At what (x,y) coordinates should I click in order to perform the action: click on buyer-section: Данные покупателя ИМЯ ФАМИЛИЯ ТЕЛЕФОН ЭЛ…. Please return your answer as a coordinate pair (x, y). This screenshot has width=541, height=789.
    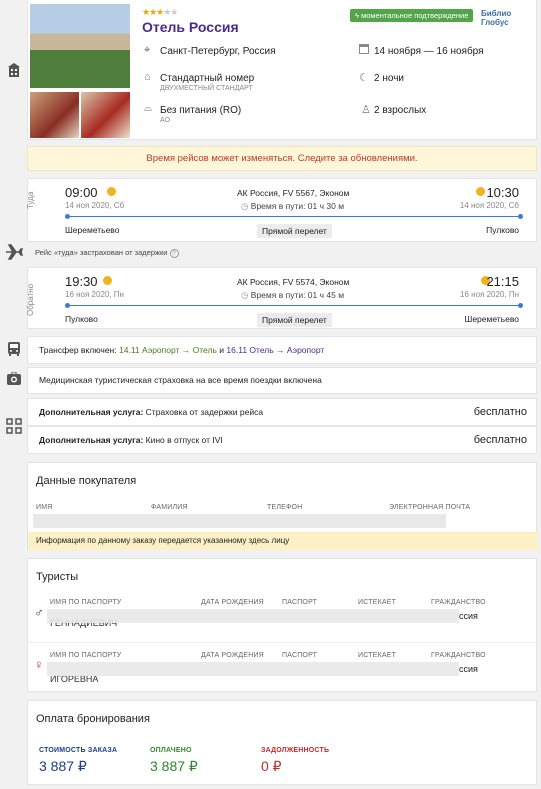
    Looking at the image, I should click on (282, 506).